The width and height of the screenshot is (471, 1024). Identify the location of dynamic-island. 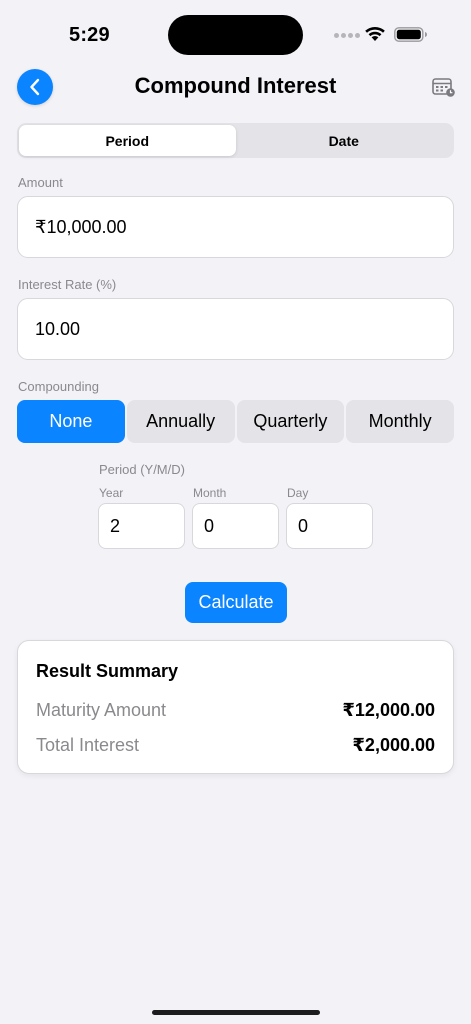
(235, 35).